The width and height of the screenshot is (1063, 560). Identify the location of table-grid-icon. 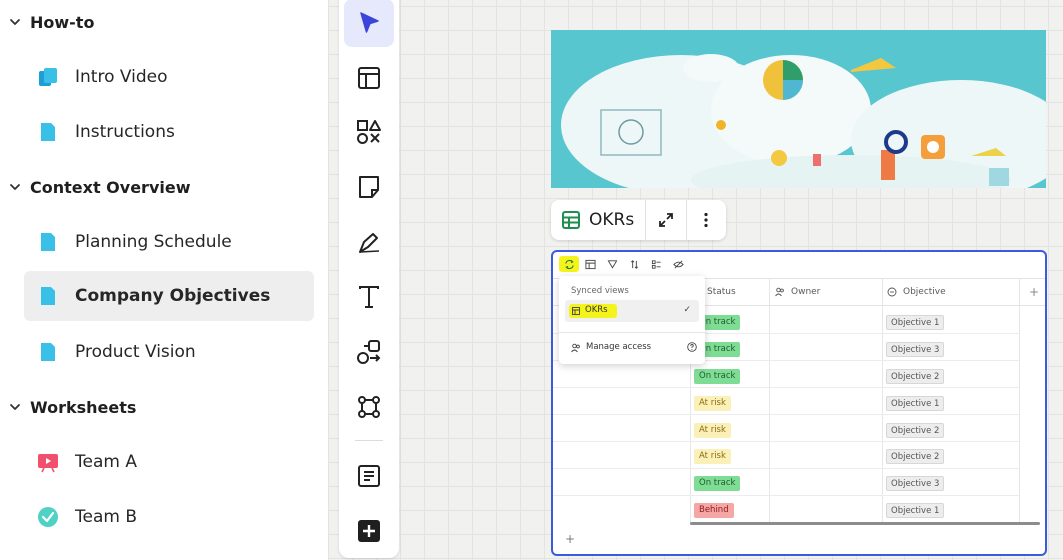
(571, 220).